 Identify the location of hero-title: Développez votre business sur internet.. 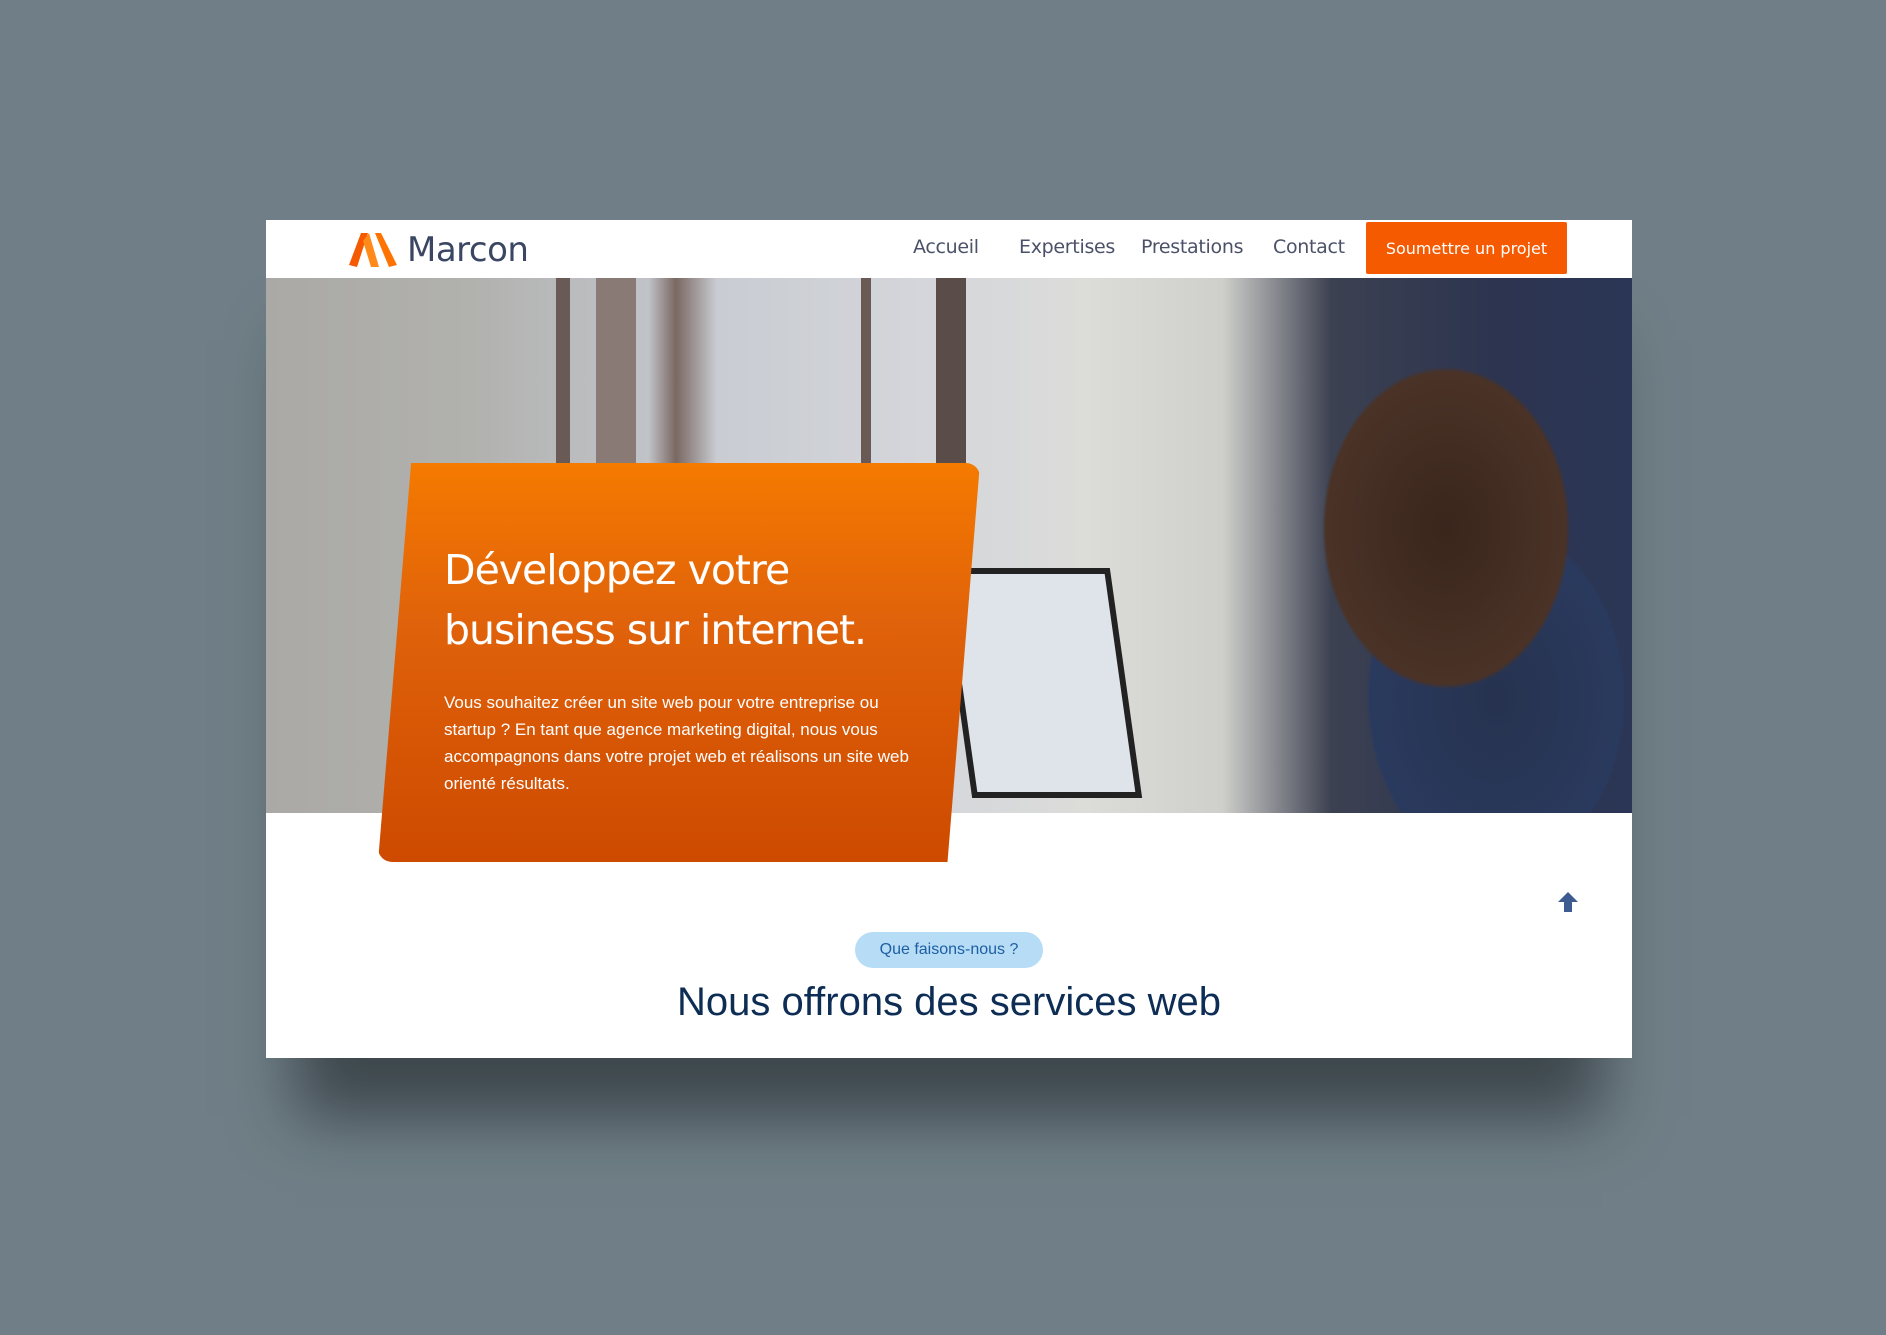
(694, 600).